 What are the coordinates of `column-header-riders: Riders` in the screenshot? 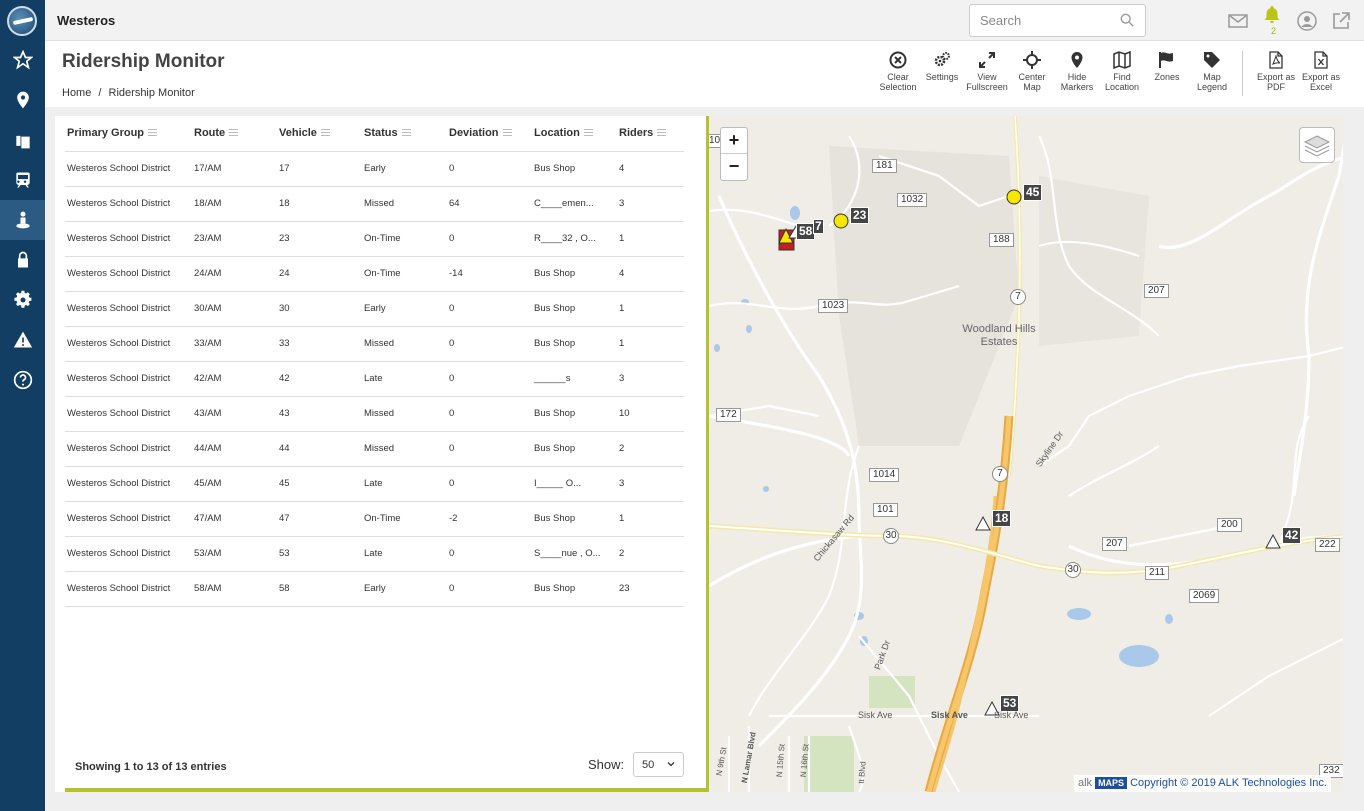 It's located at (650, 134).